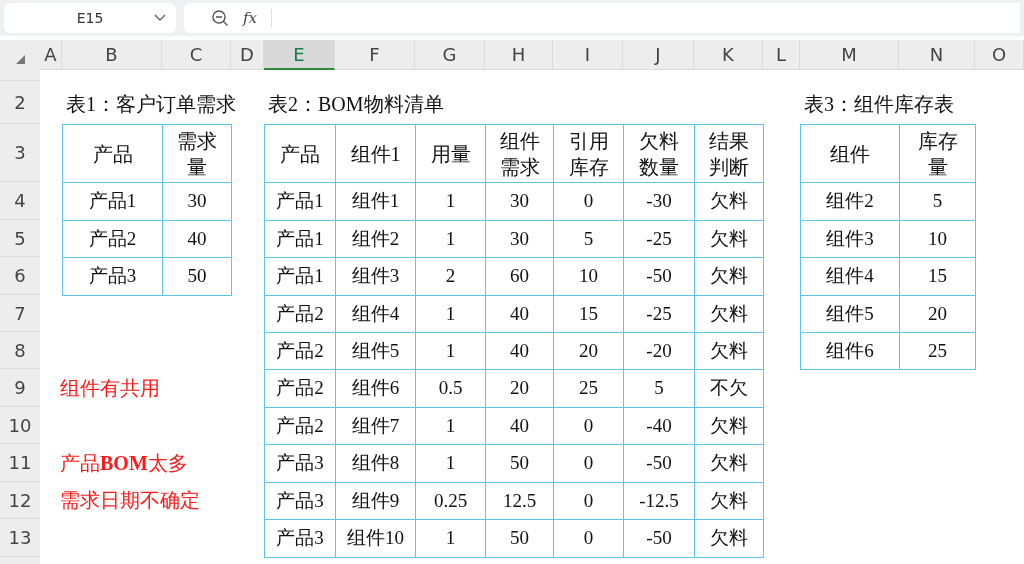  What do you see at coordinates (781, 55) in the screenshot?
I see `column-header: L` at bounding box center [781, 55].